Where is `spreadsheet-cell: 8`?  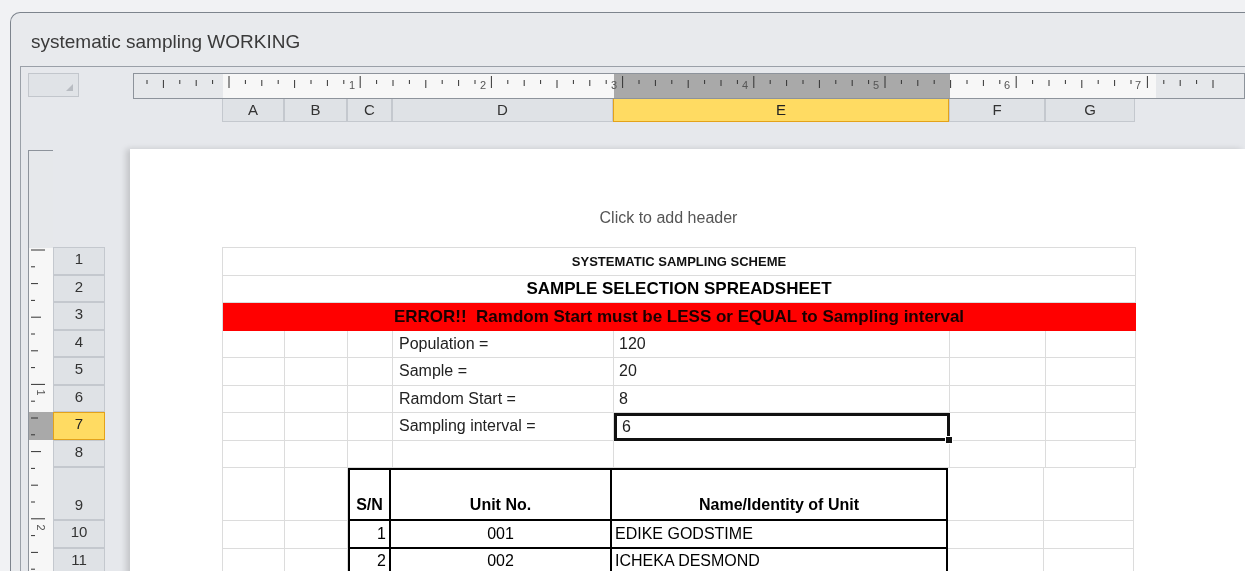
spreadsheet-cell: 8 is located at coordinates (782, 399).